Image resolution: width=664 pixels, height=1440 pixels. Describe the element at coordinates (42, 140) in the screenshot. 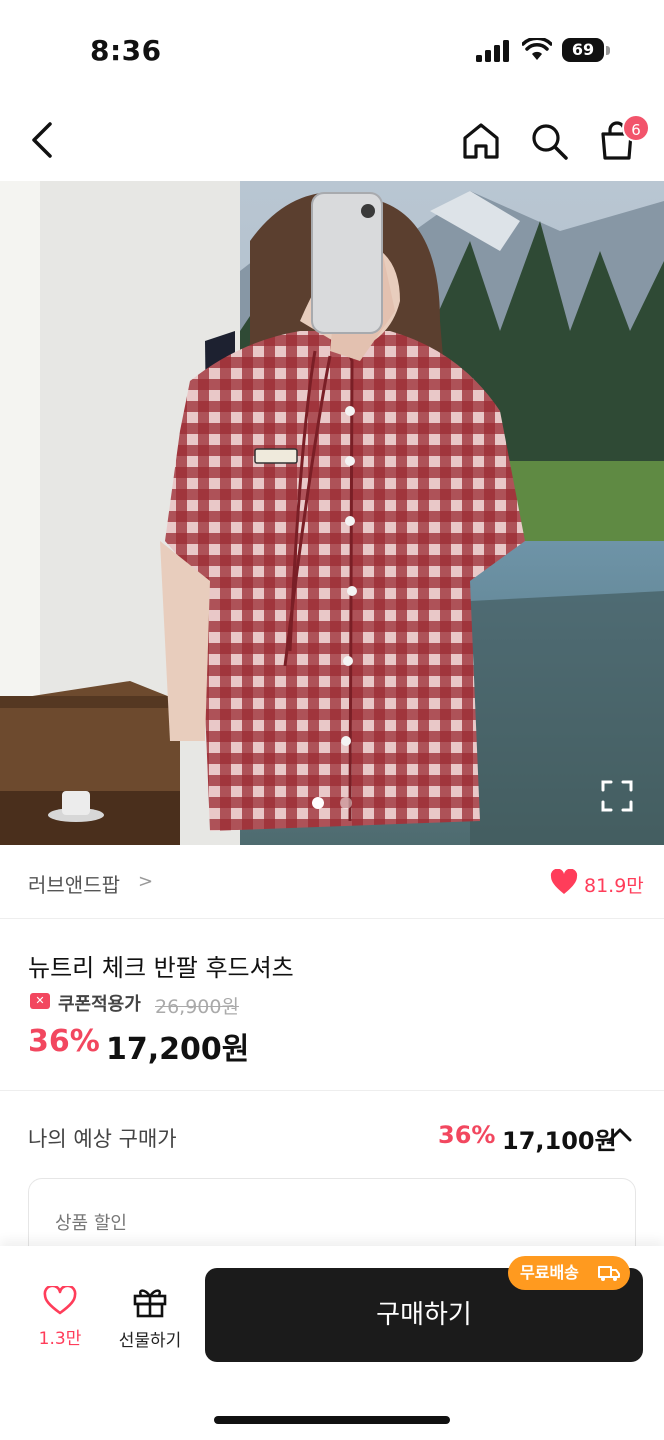

I see `back-icon` at that location.